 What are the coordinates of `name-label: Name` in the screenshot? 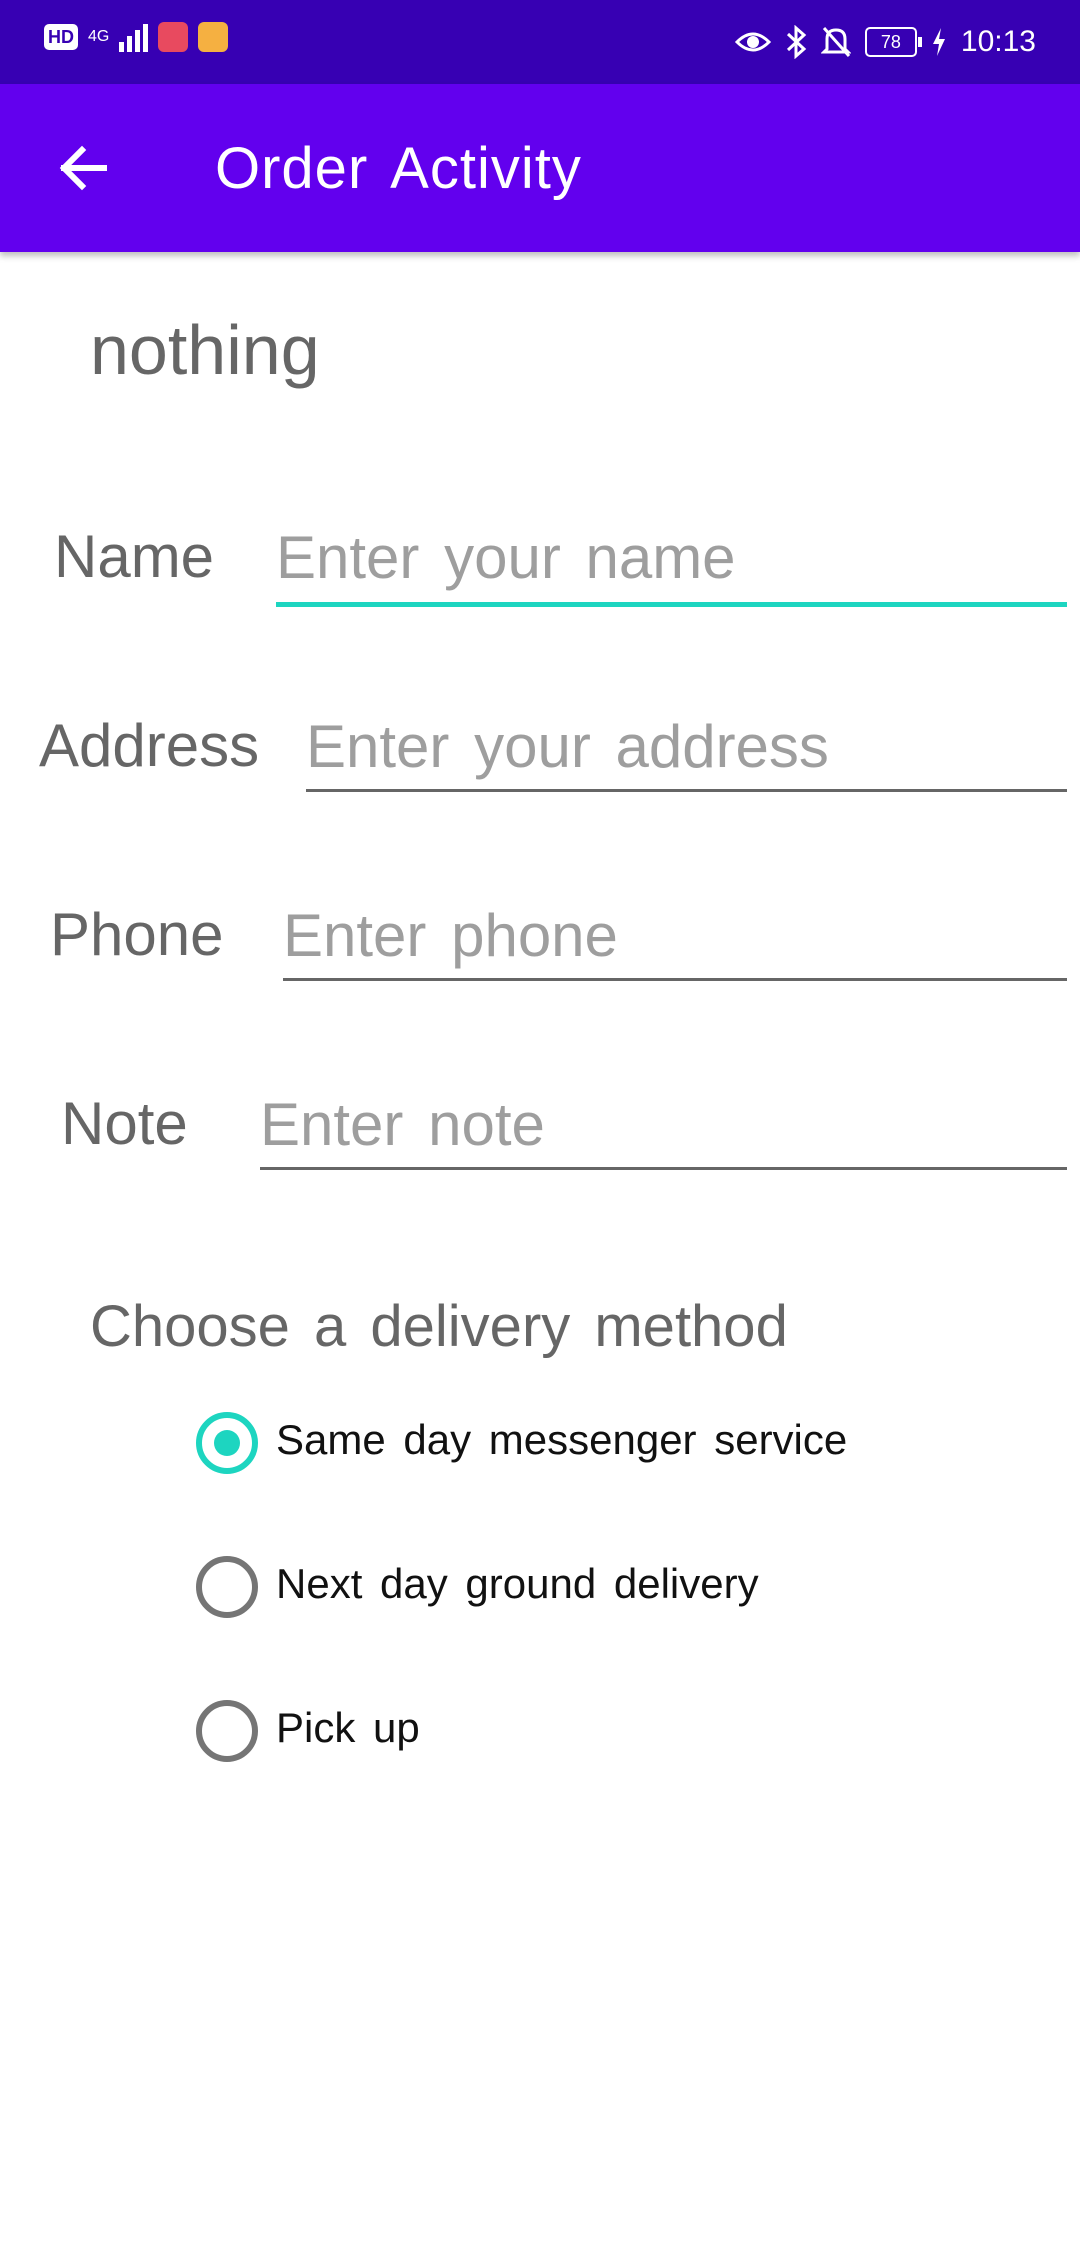 It's located at (134, 556).